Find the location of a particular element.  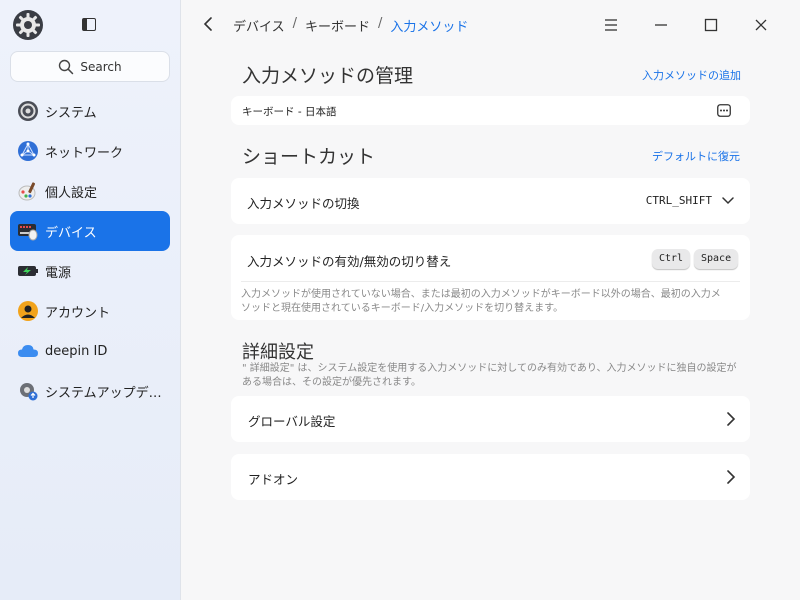

minimize-button is located at coordinates (661, 25).